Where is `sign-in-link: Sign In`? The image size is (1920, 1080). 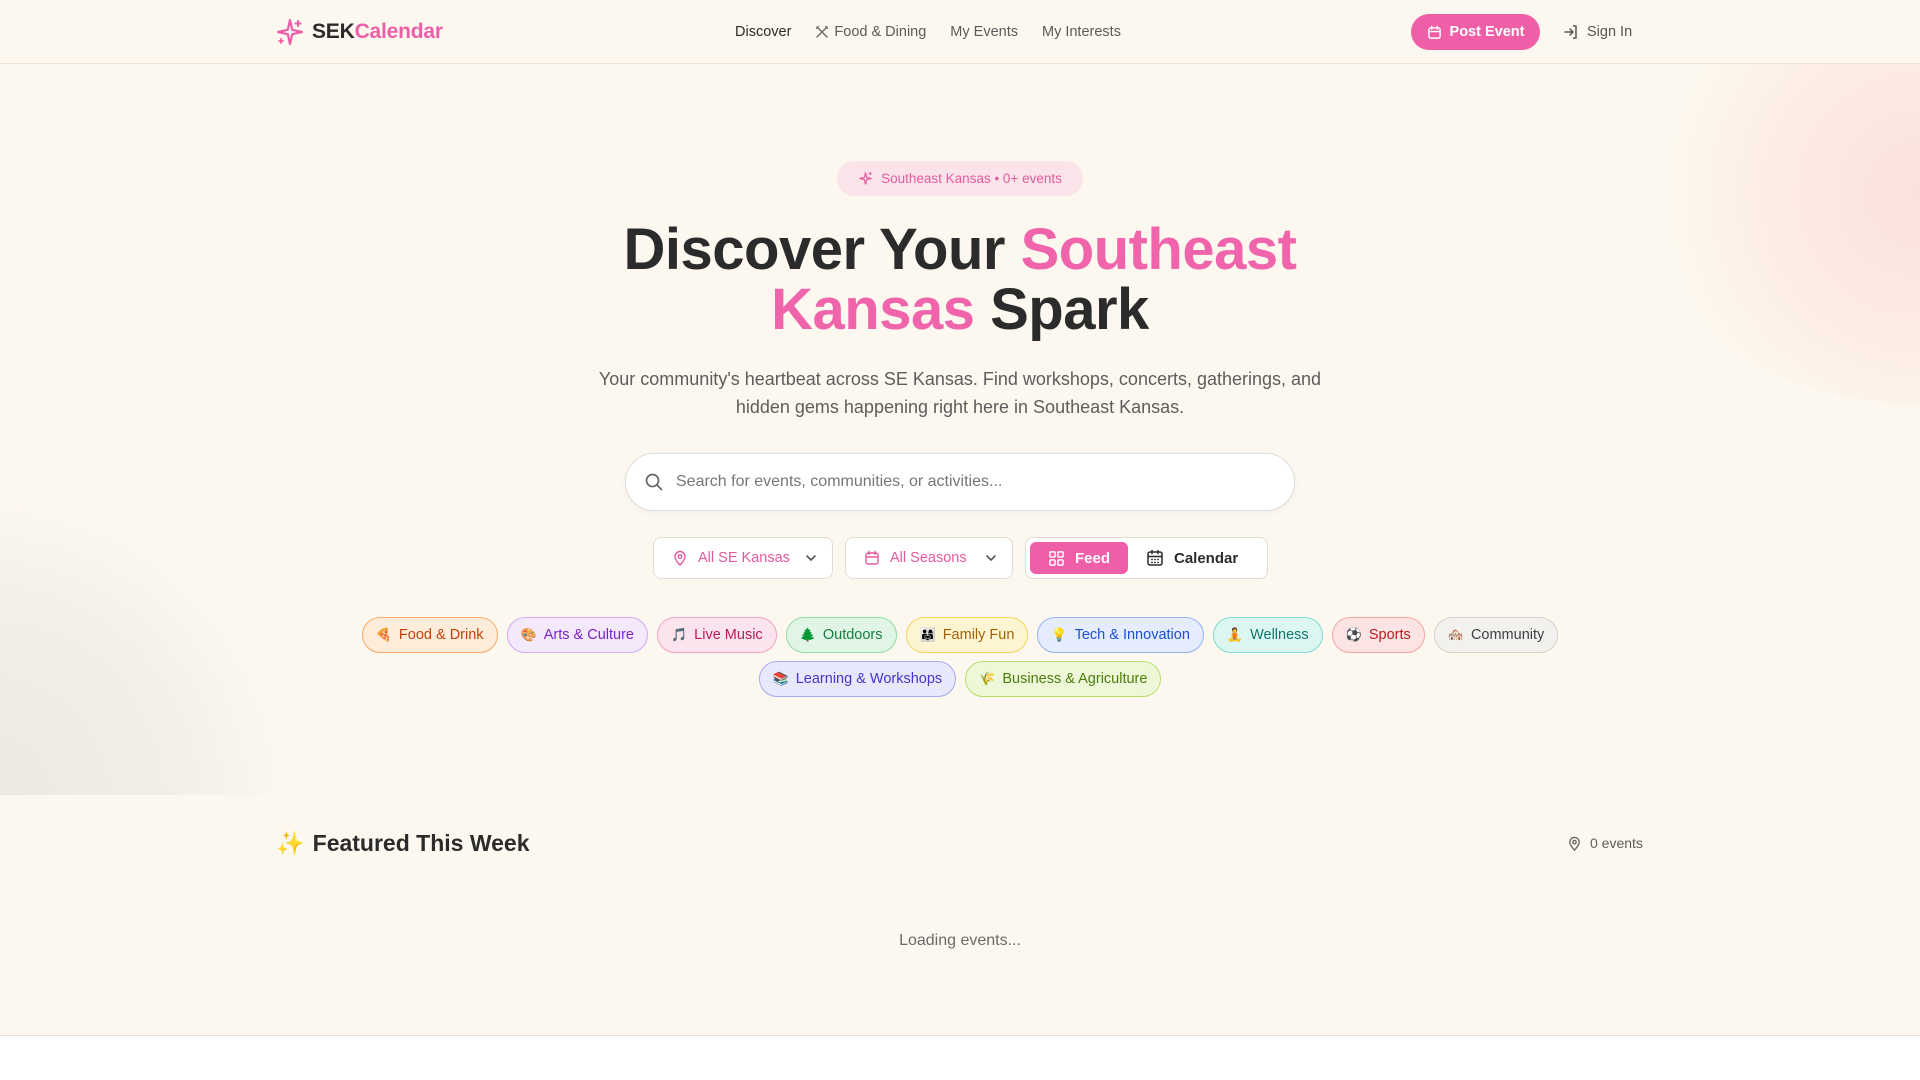 sign-in-link: Sign In is located at coordinates (1597, 32).